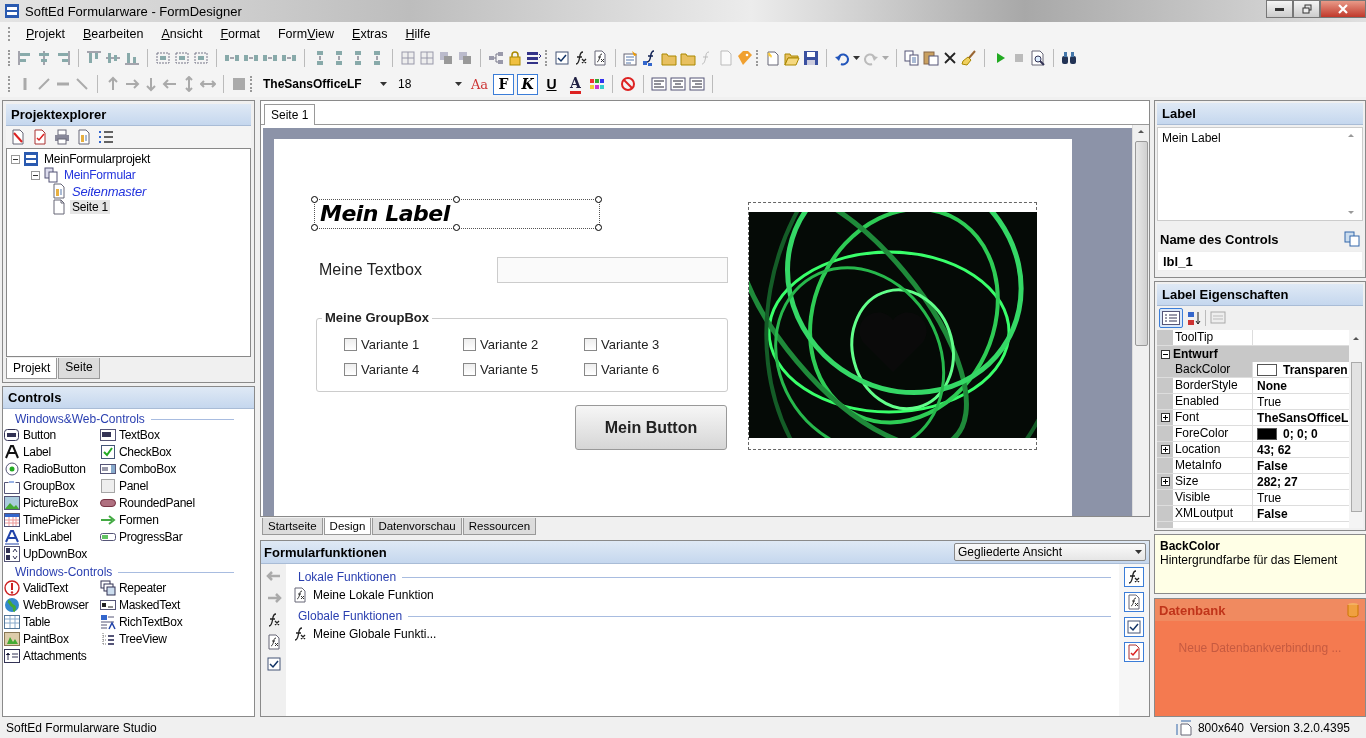 The image size is (1366, 738). I want to click on menu-item: Projekt, so click(45, 33).